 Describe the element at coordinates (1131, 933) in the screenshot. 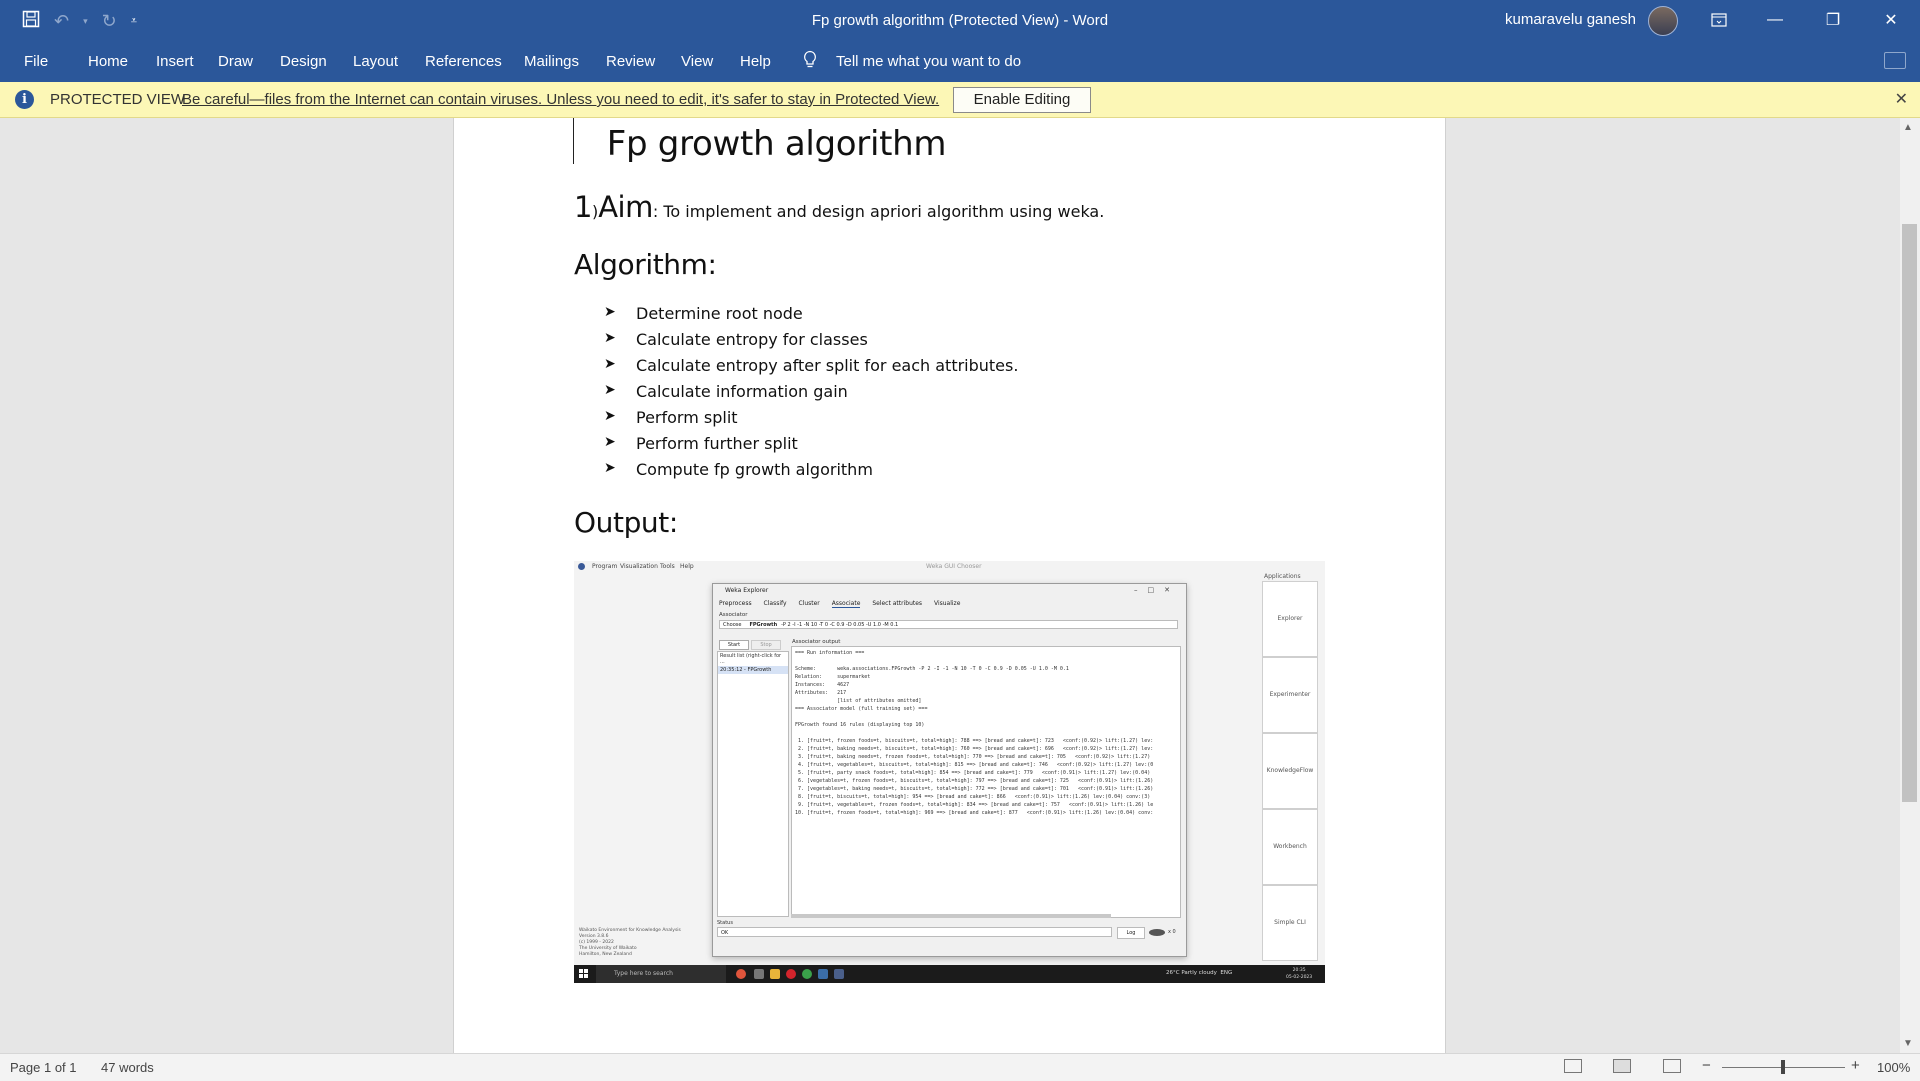

I see `log-button: Log` at that location.